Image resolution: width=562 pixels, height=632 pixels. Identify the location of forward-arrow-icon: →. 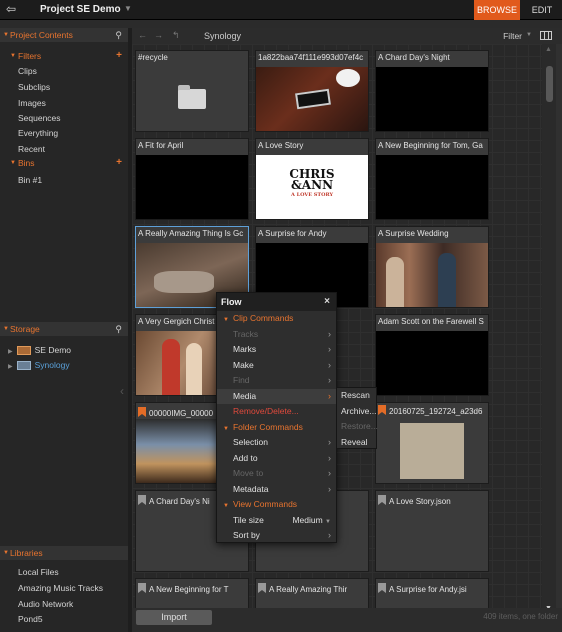
(158, 35).